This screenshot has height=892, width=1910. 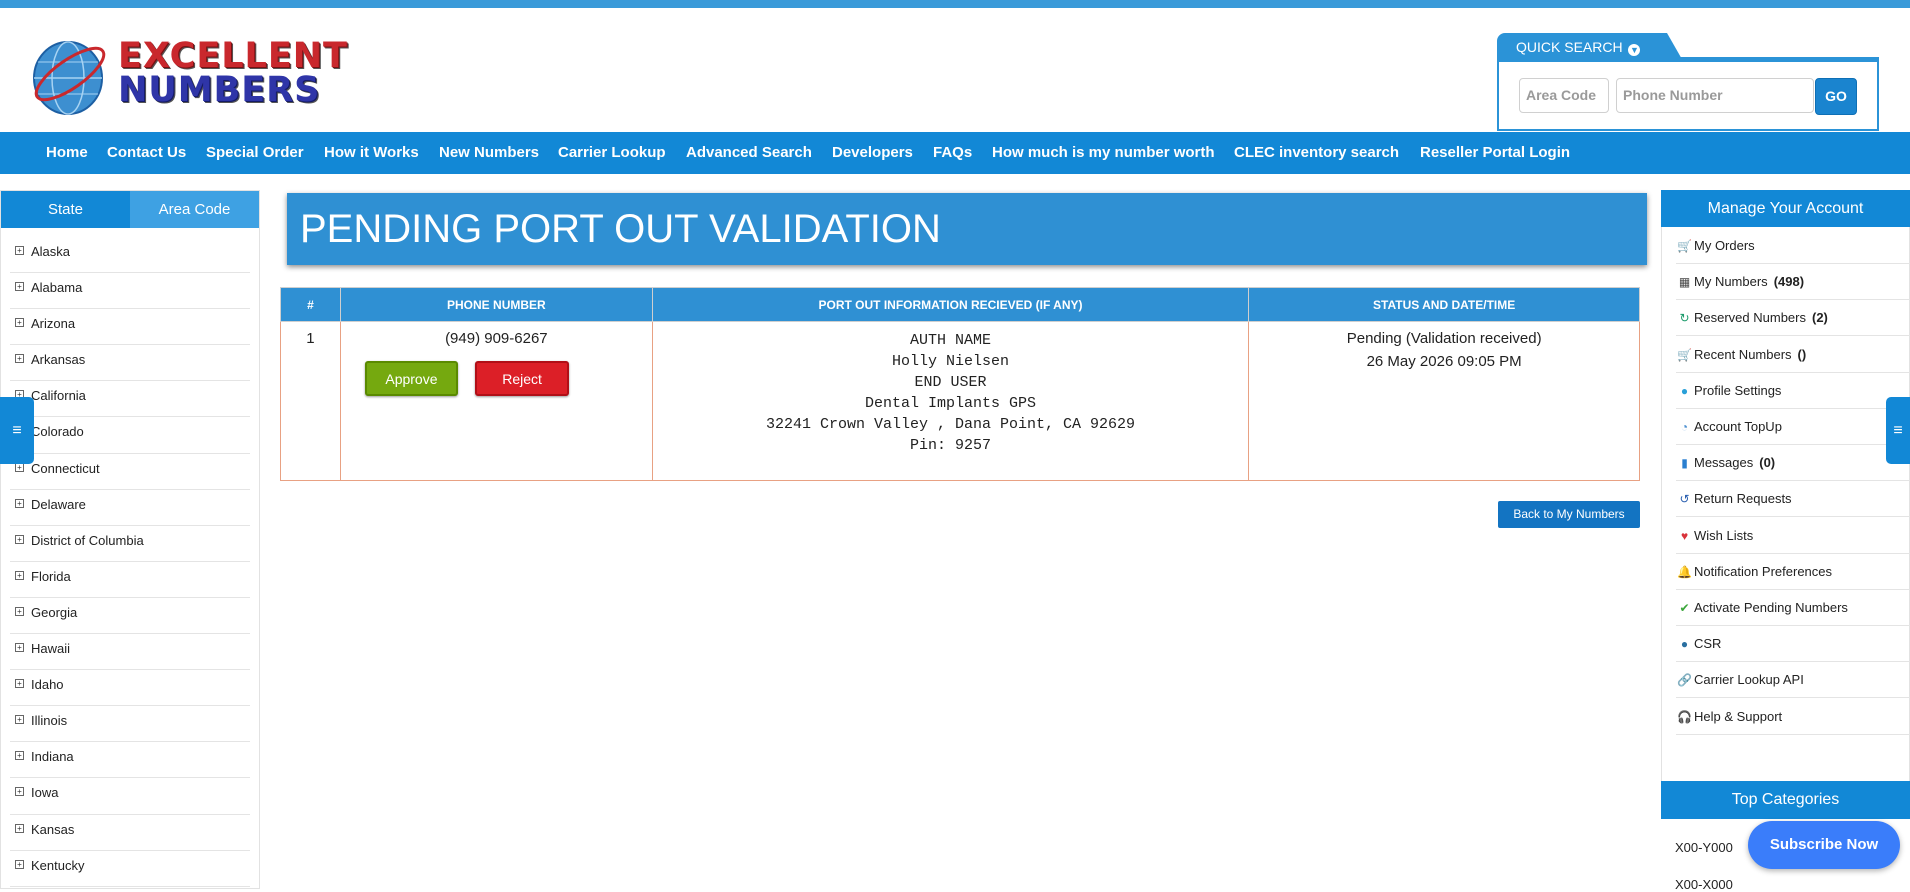 What do you see at coordinates (1495, 153) in the screenshot?
I see `nav-reseller-login: Reseller Portal Login` at bounding box center [1495, 153].